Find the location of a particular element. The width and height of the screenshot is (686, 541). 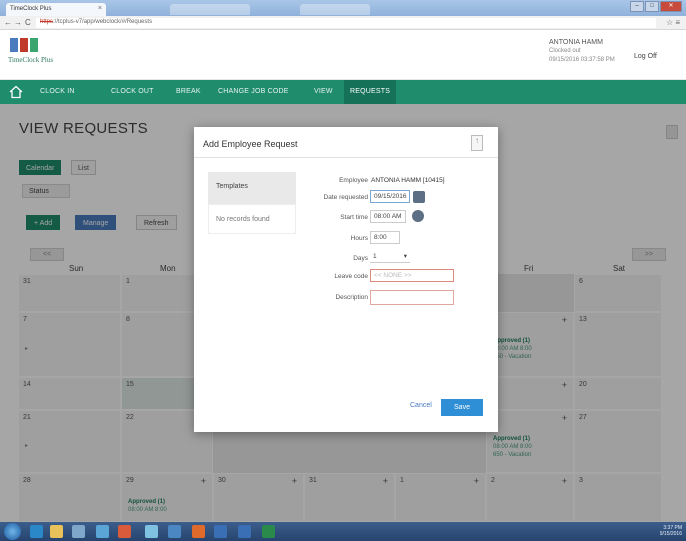

os-taskbar: 3:37 PM 9/15/2016 is located at coordinates (343, 531).